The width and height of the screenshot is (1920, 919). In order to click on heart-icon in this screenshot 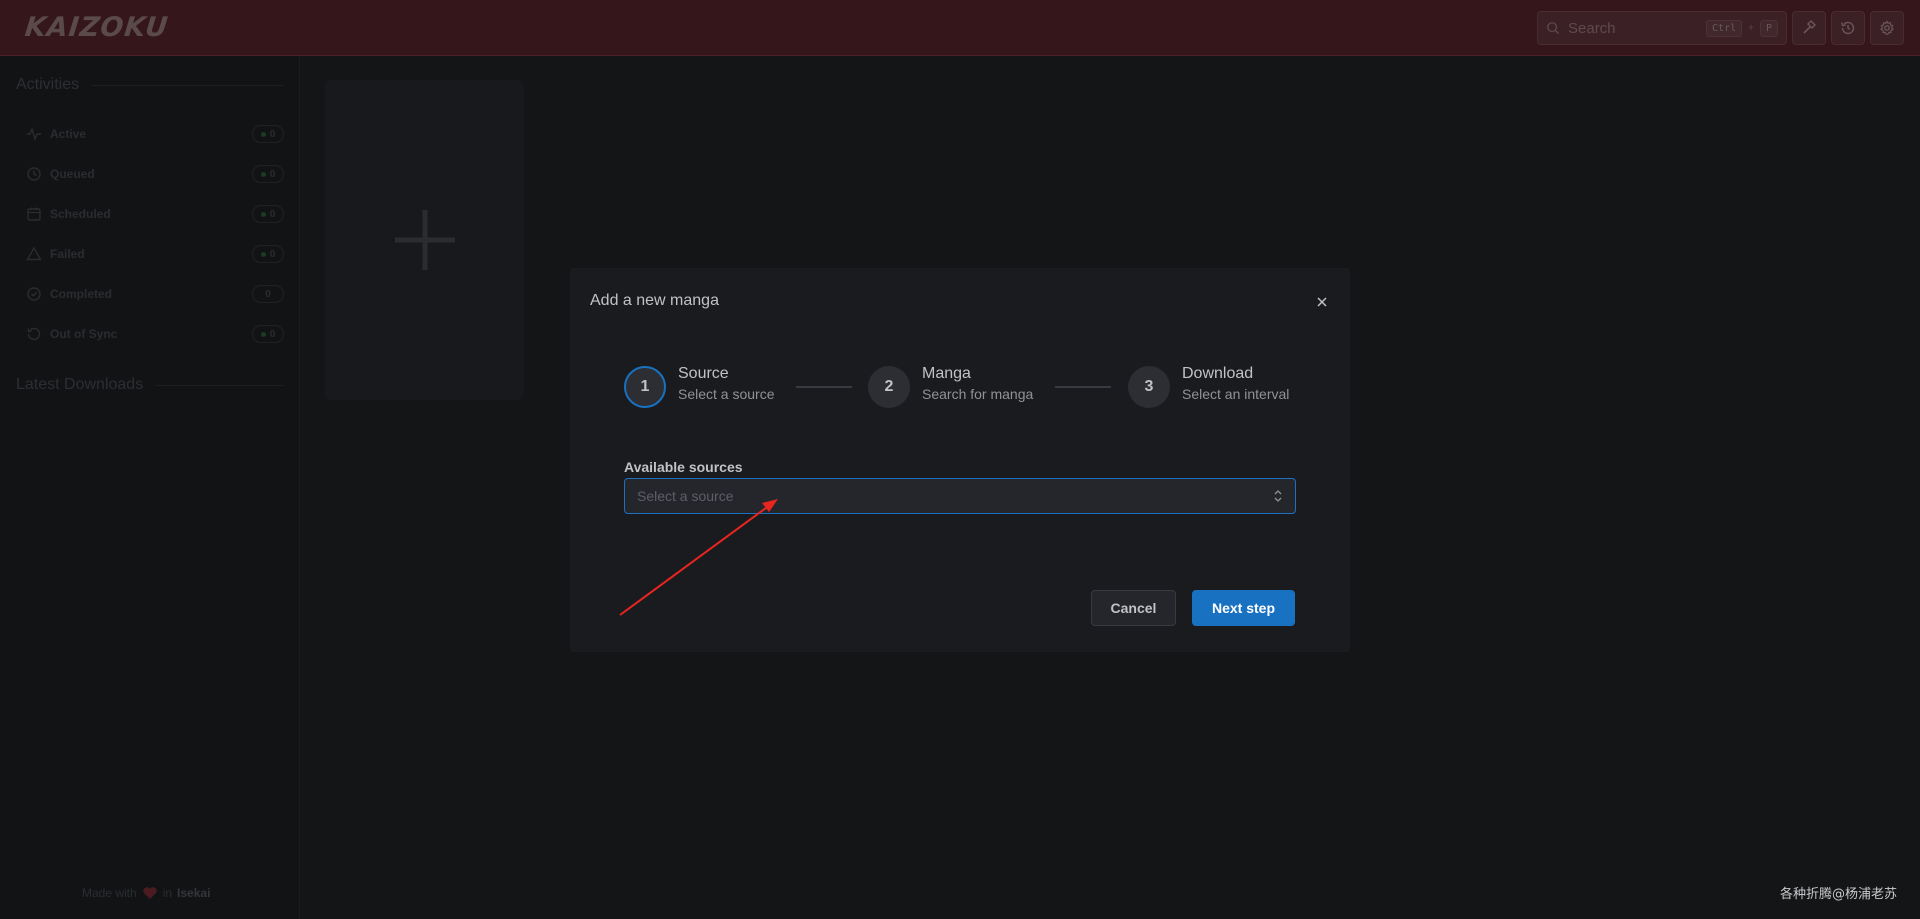, I will do `click(150, 893)`.